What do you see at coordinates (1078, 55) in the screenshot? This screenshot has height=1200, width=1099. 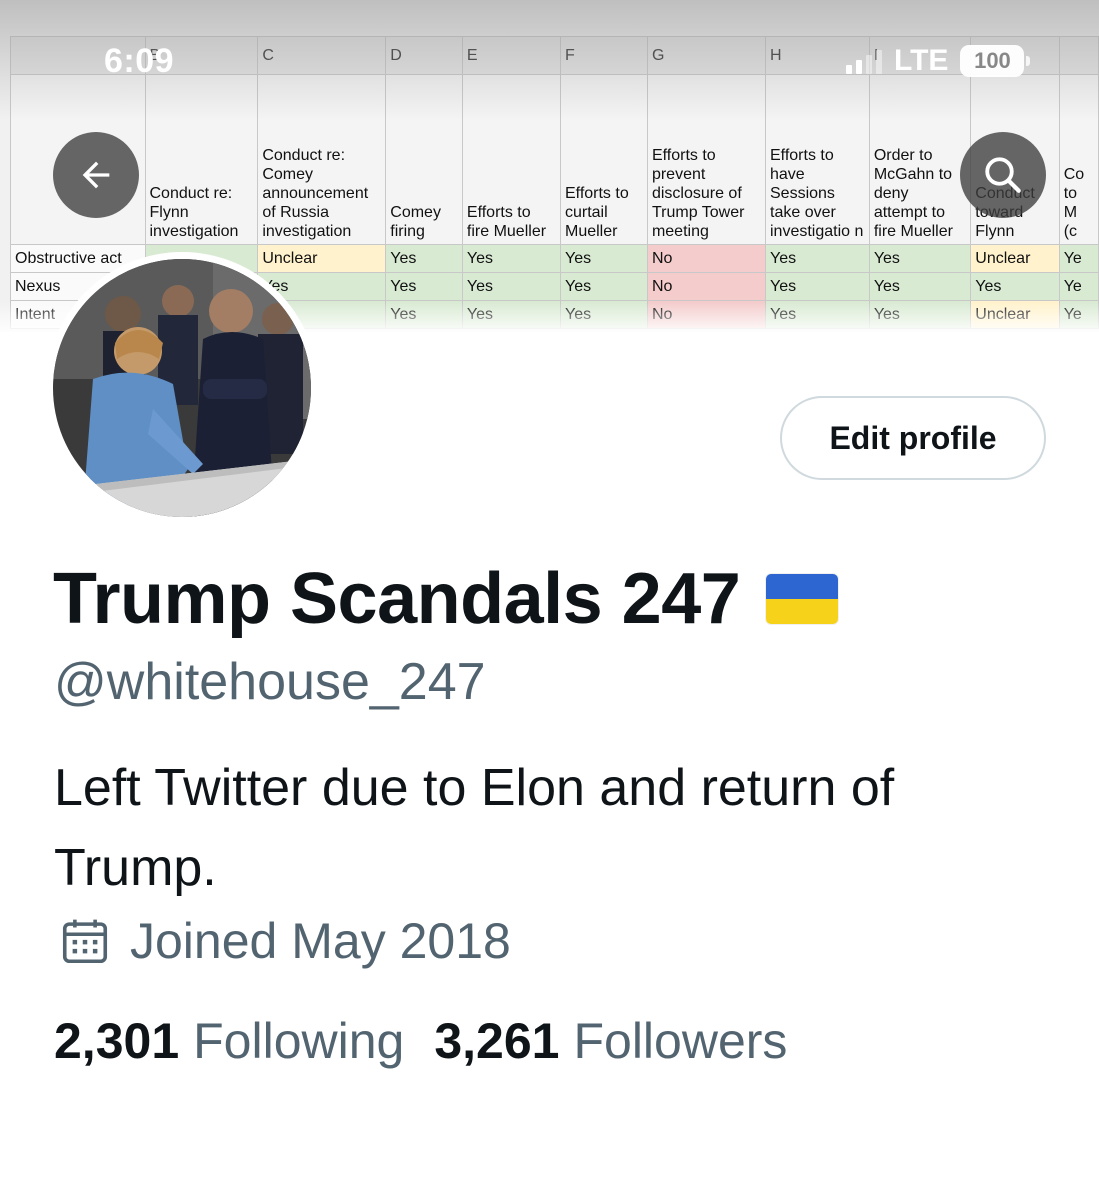 I see `column-letter` at bounding box center [1078, 55].